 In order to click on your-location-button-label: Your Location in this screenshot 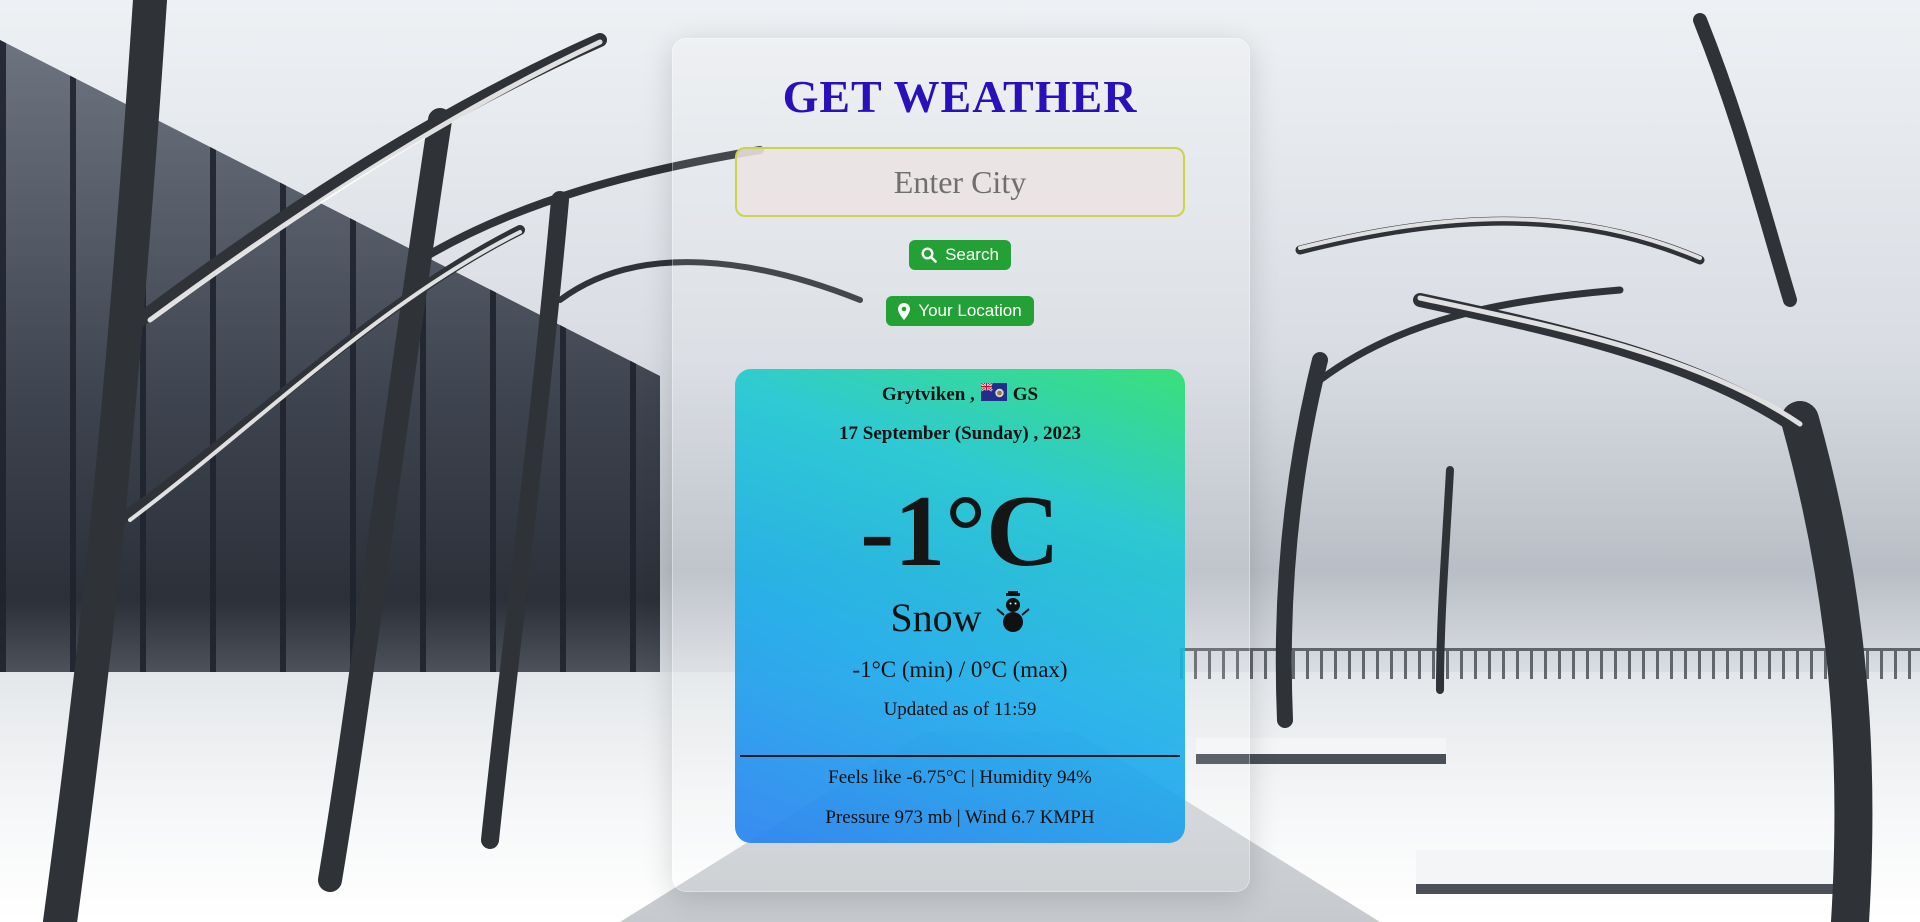, I will do `click(970, 310)`.